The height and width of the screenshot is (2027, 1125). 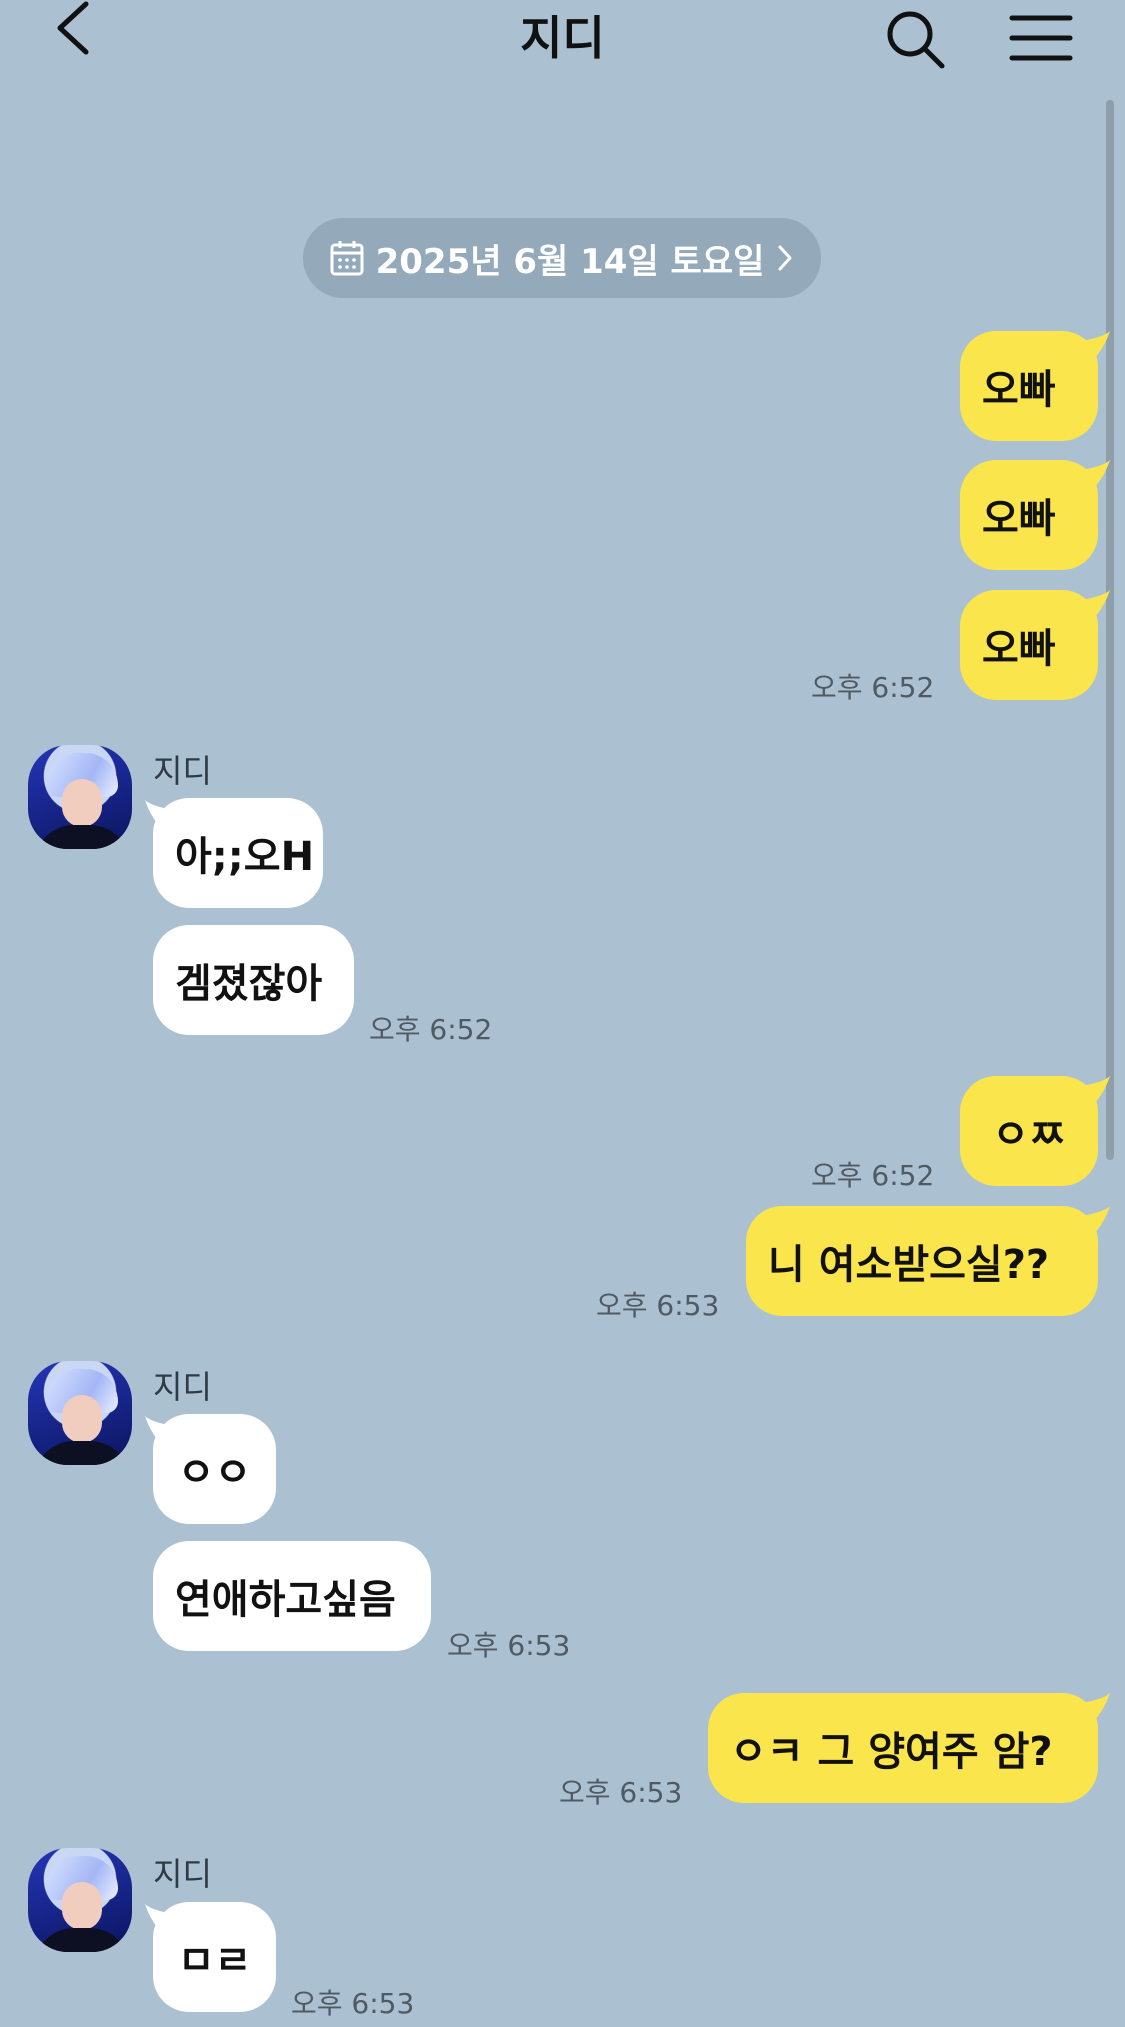 What do you see at coordinates (245, 857) in the screenshot?
I see `message-text: 아;;오H` at bounding box center [245, 857].